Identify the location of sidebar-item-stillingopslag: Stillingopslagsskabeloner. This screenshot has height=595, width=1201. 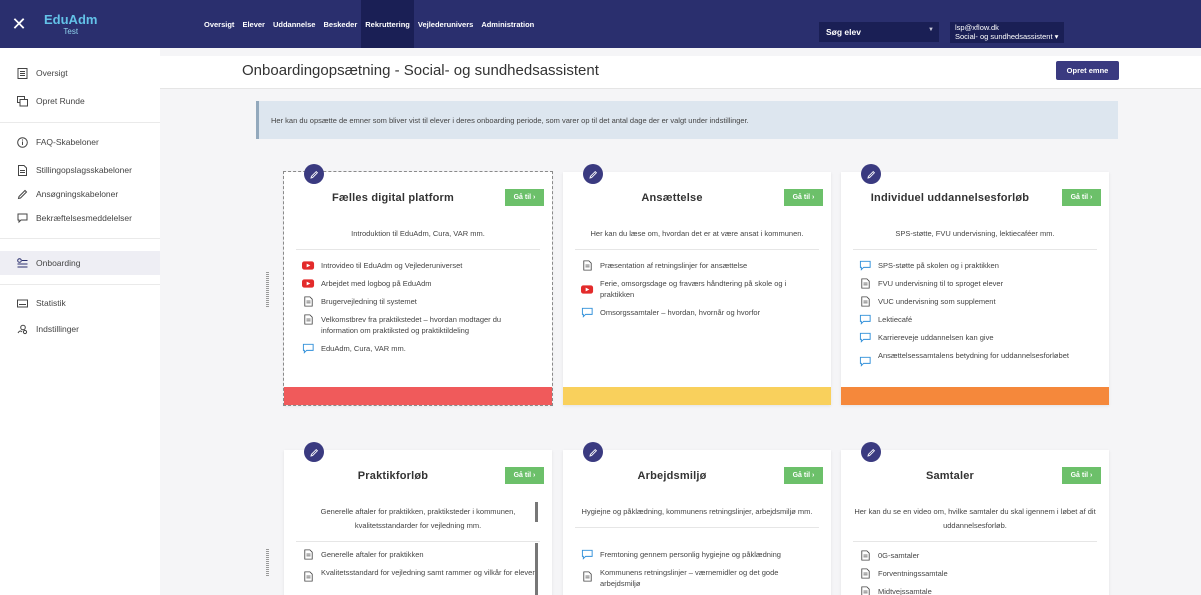
(80, 170).